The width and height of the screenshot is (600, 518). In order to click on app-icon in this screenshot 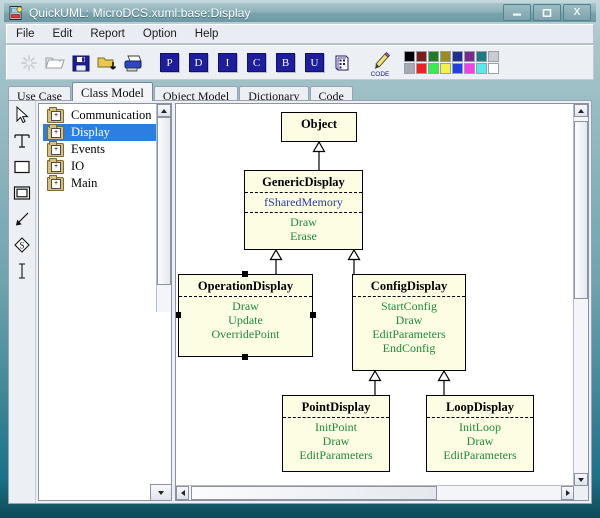, I will do `click(16, 13)`.